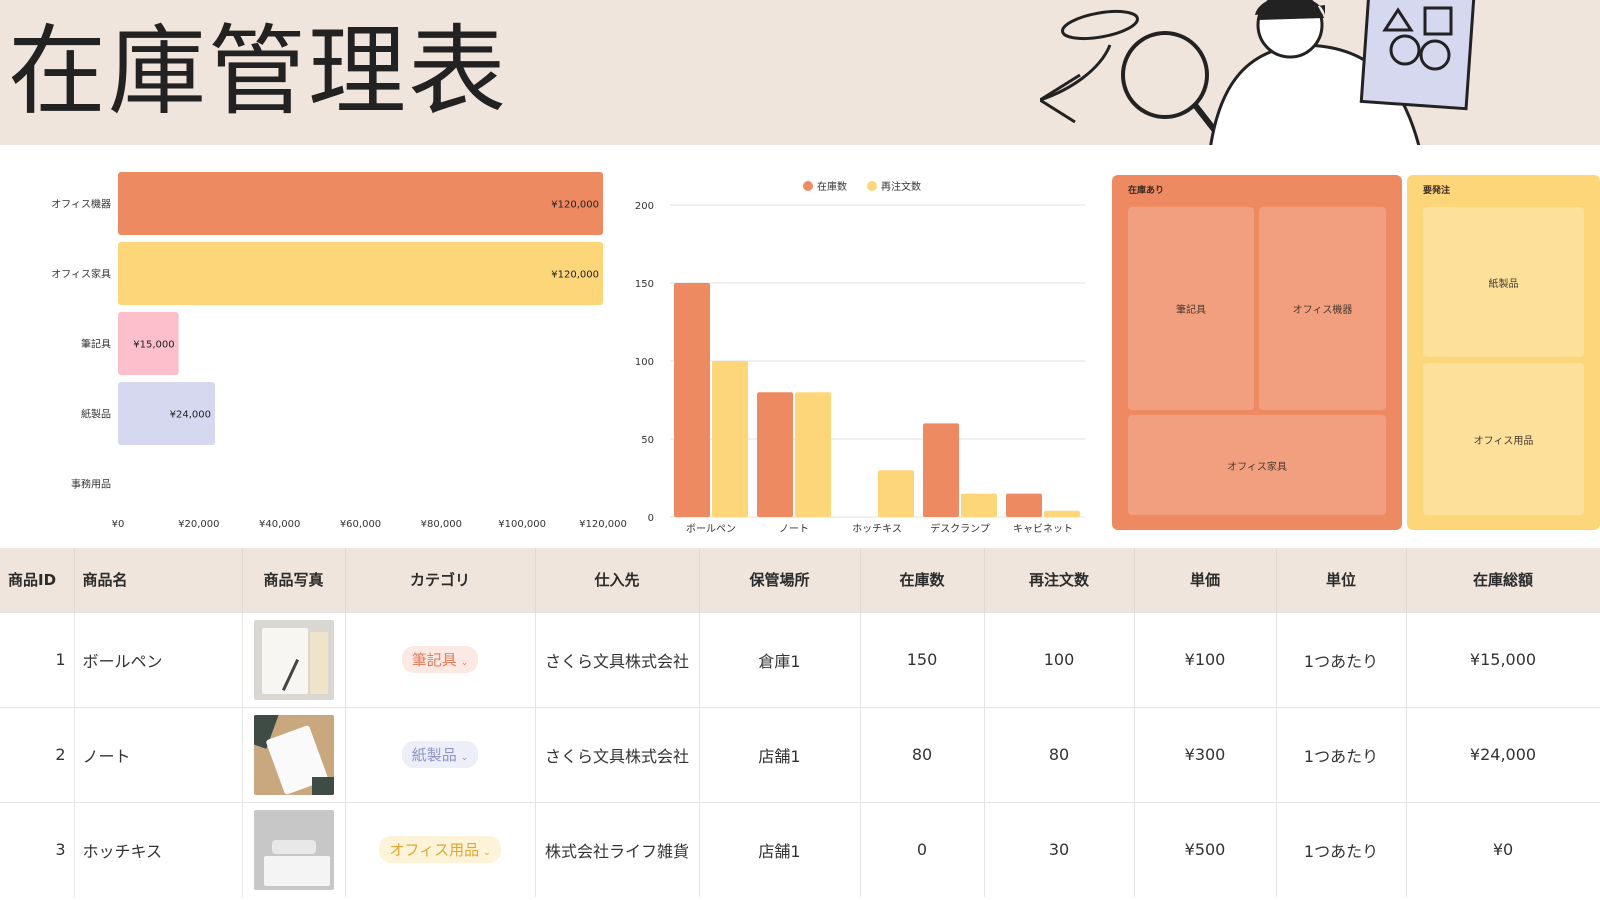  Describe the element at coordinates (1322, 308) in the screenshot. I see `treemap-tile: オフィス機器` at that location.